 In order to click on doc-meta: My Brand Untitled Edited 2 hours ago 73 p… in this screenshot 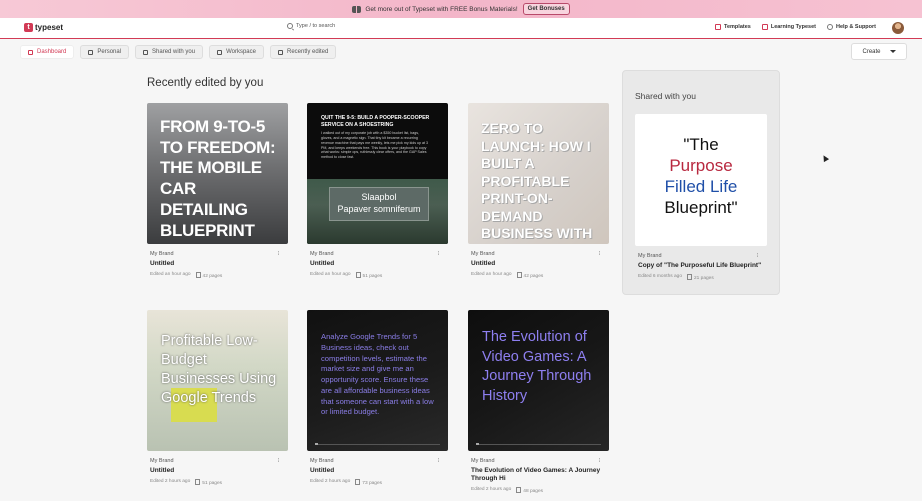, I will do `click(377, 469)`.